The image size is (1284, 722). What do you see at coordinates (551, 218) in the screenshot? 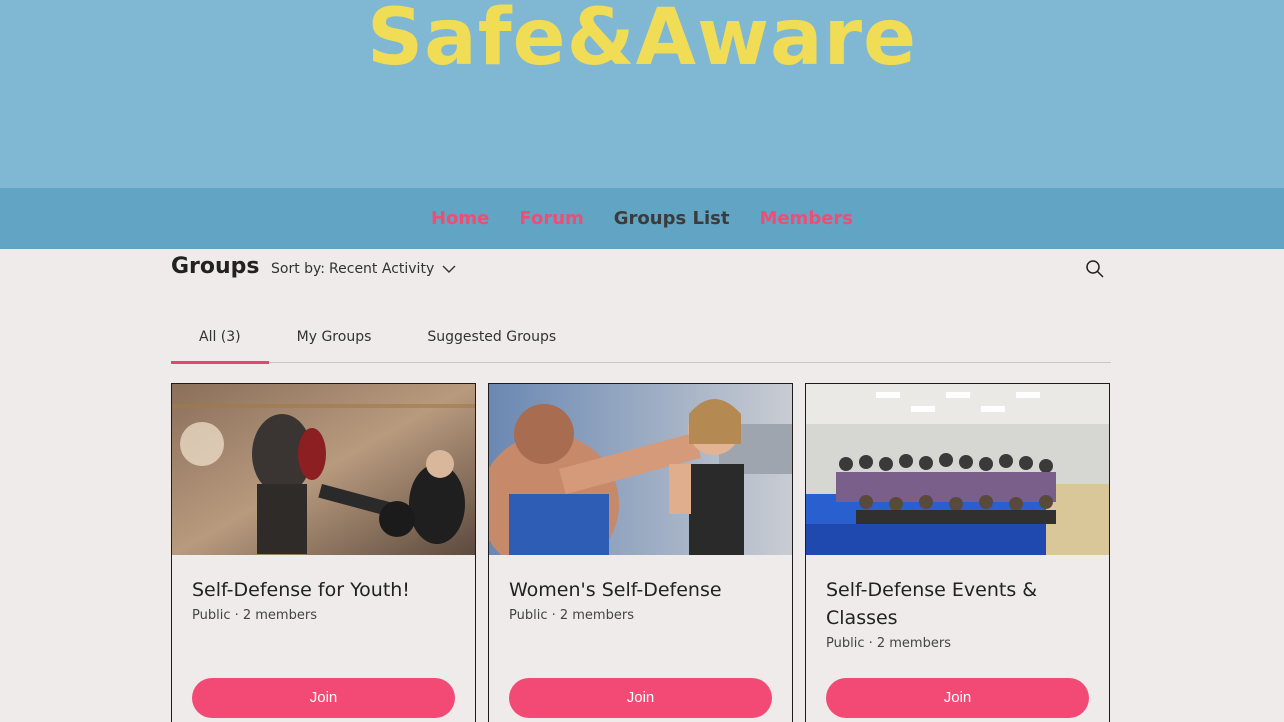
I see `nav-item-forum: Forum` at bounding box center [551, 218].